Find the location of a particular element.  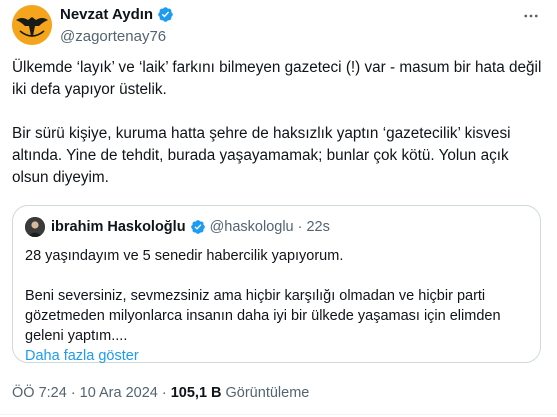

author-name-row: Nevzat Aydın is located at coordinates (117, 14).